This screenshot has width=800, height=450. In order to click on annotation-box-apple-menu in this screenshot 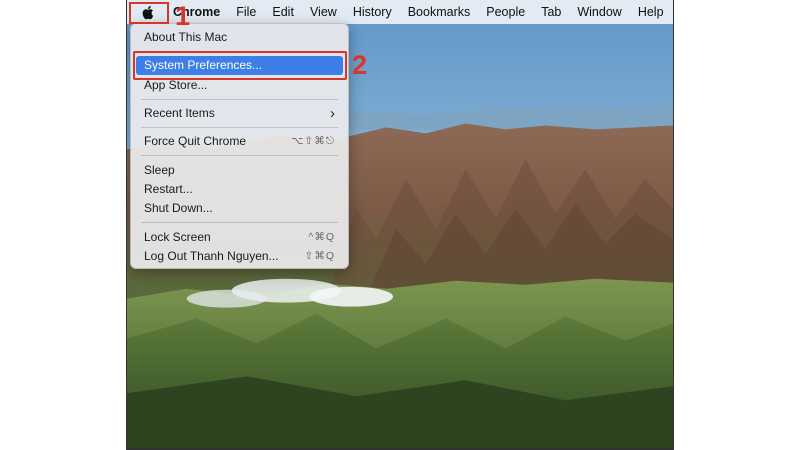, I will do `click(149, 13)`.